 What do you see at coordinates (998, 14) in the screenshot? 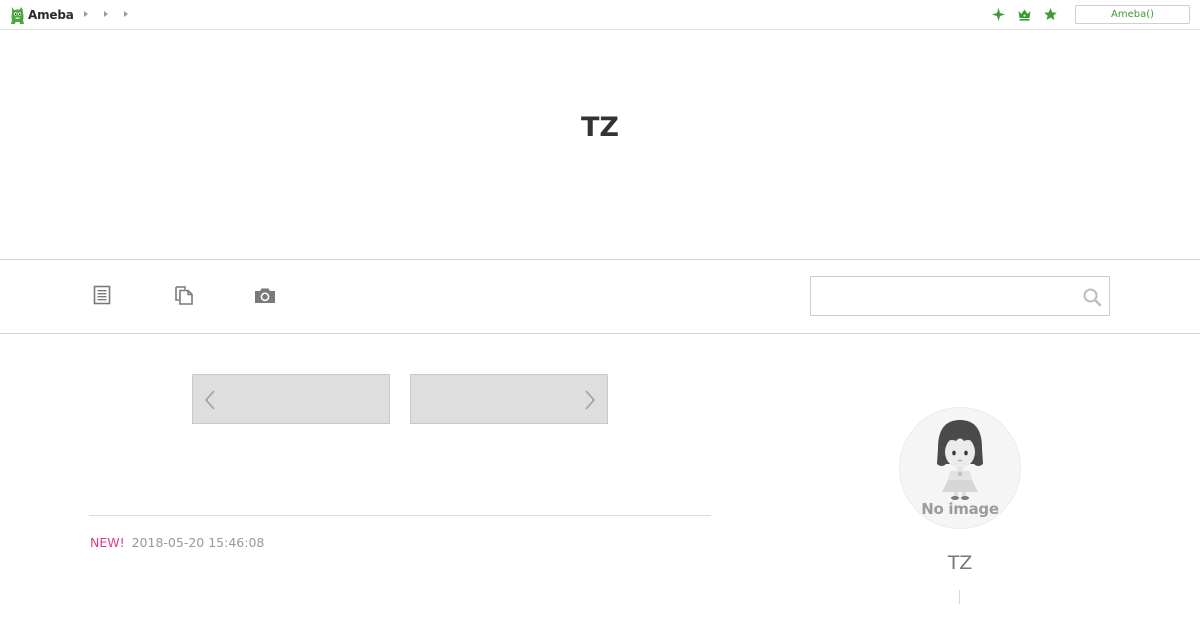
I see `sparkle-icon` at bounding box center [998, 14].